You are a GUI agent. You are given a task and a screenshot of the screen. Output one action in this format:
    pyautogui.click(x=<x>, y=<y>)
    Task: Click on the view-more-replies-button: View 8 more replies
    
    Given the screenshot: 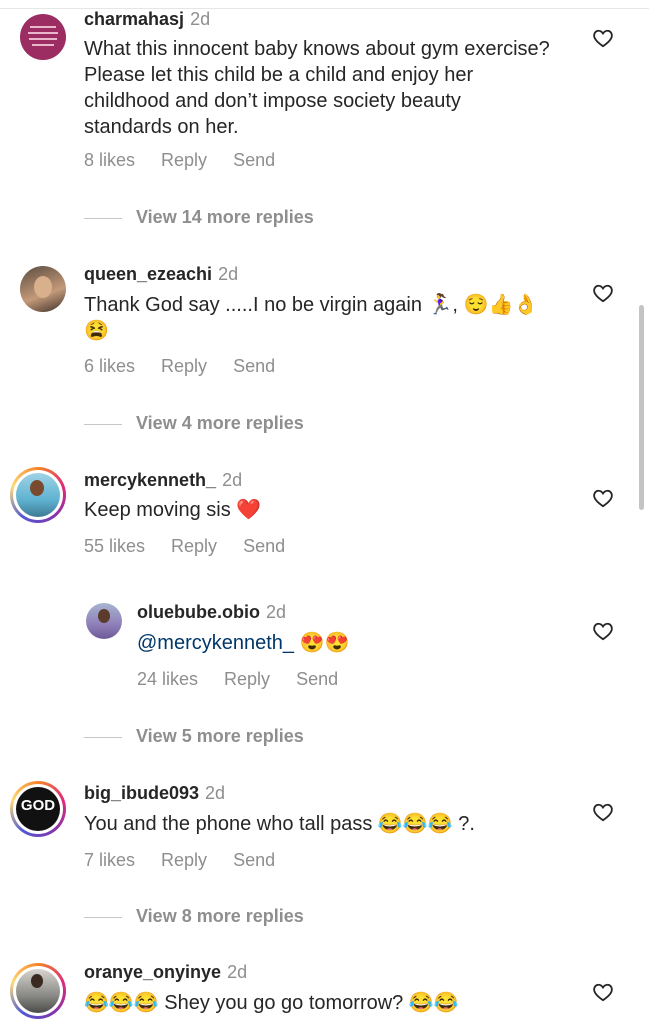 What is the action you would take?
    pyautogui.click(x=194, y=916)
    